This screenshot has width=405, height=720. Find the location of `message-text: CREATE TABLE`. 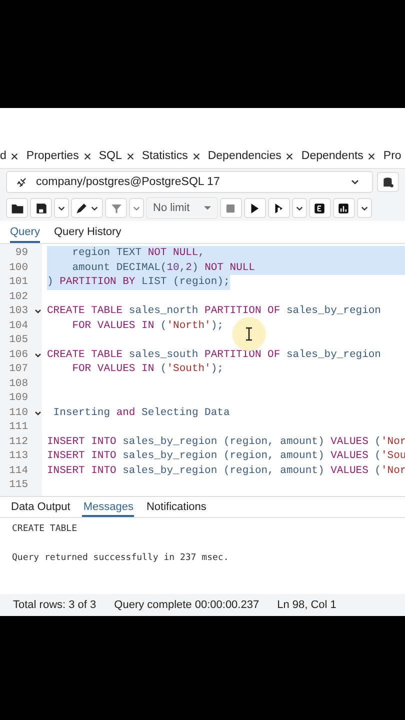

message-text: CREATE TABLE is located at coordinates (45, 529).